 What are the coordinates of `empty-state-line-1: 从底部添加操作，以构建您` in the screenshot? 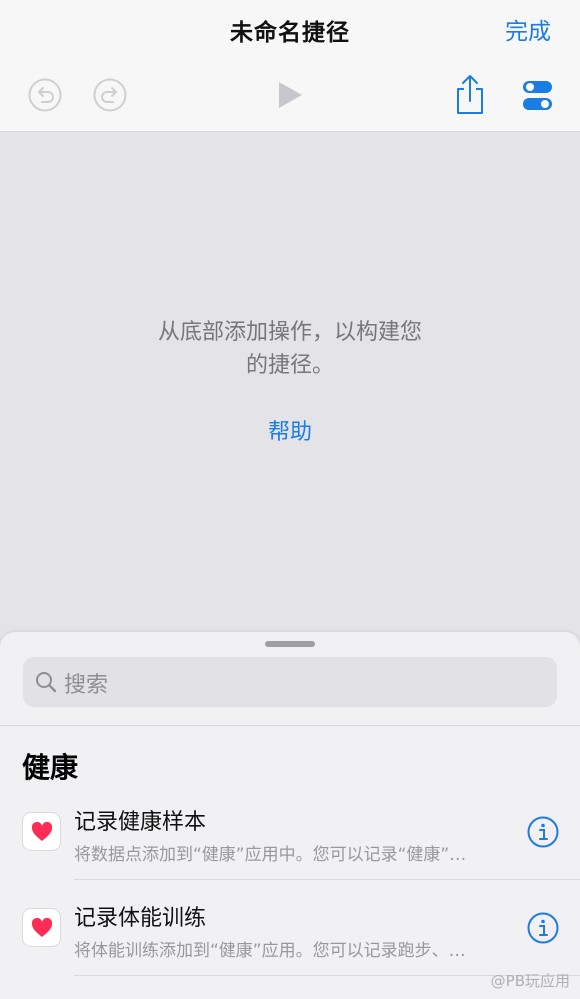 It's located at (289, 332).